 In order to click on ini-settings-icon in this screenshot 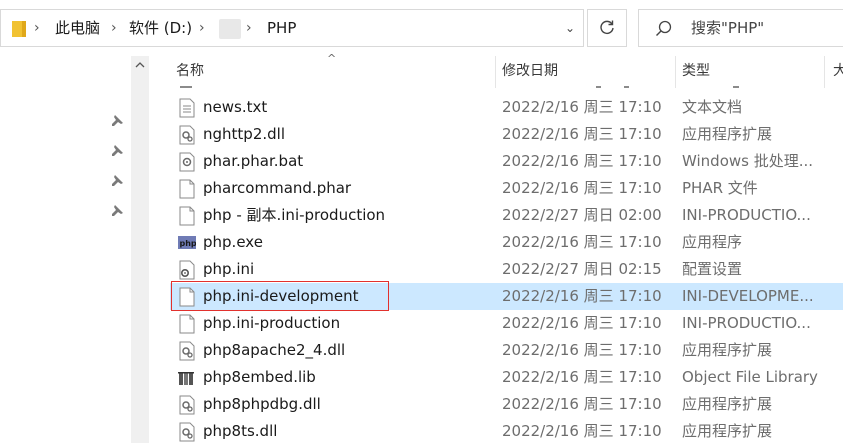, I will do `click(187, 270)`.